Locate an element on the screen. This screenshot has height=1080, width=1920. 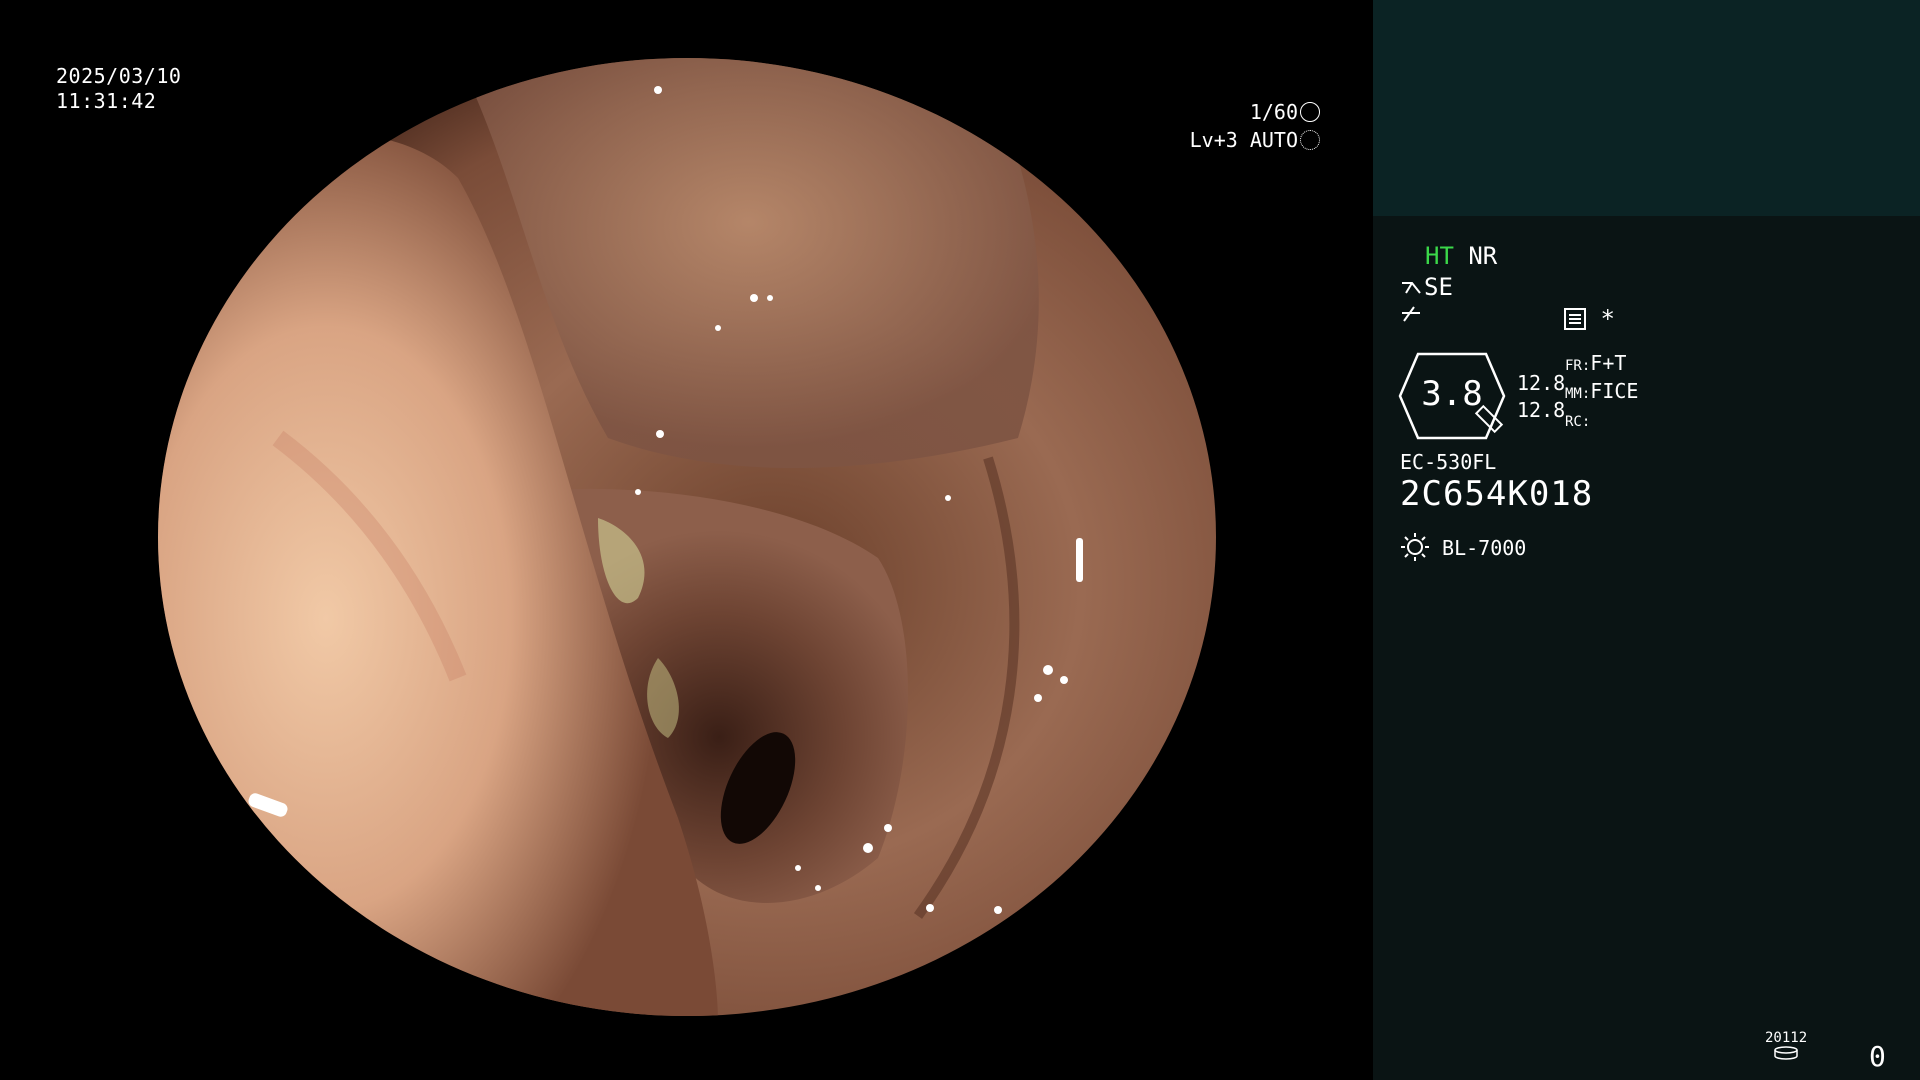
se-row: SE is located at coordinates (1426, 287).